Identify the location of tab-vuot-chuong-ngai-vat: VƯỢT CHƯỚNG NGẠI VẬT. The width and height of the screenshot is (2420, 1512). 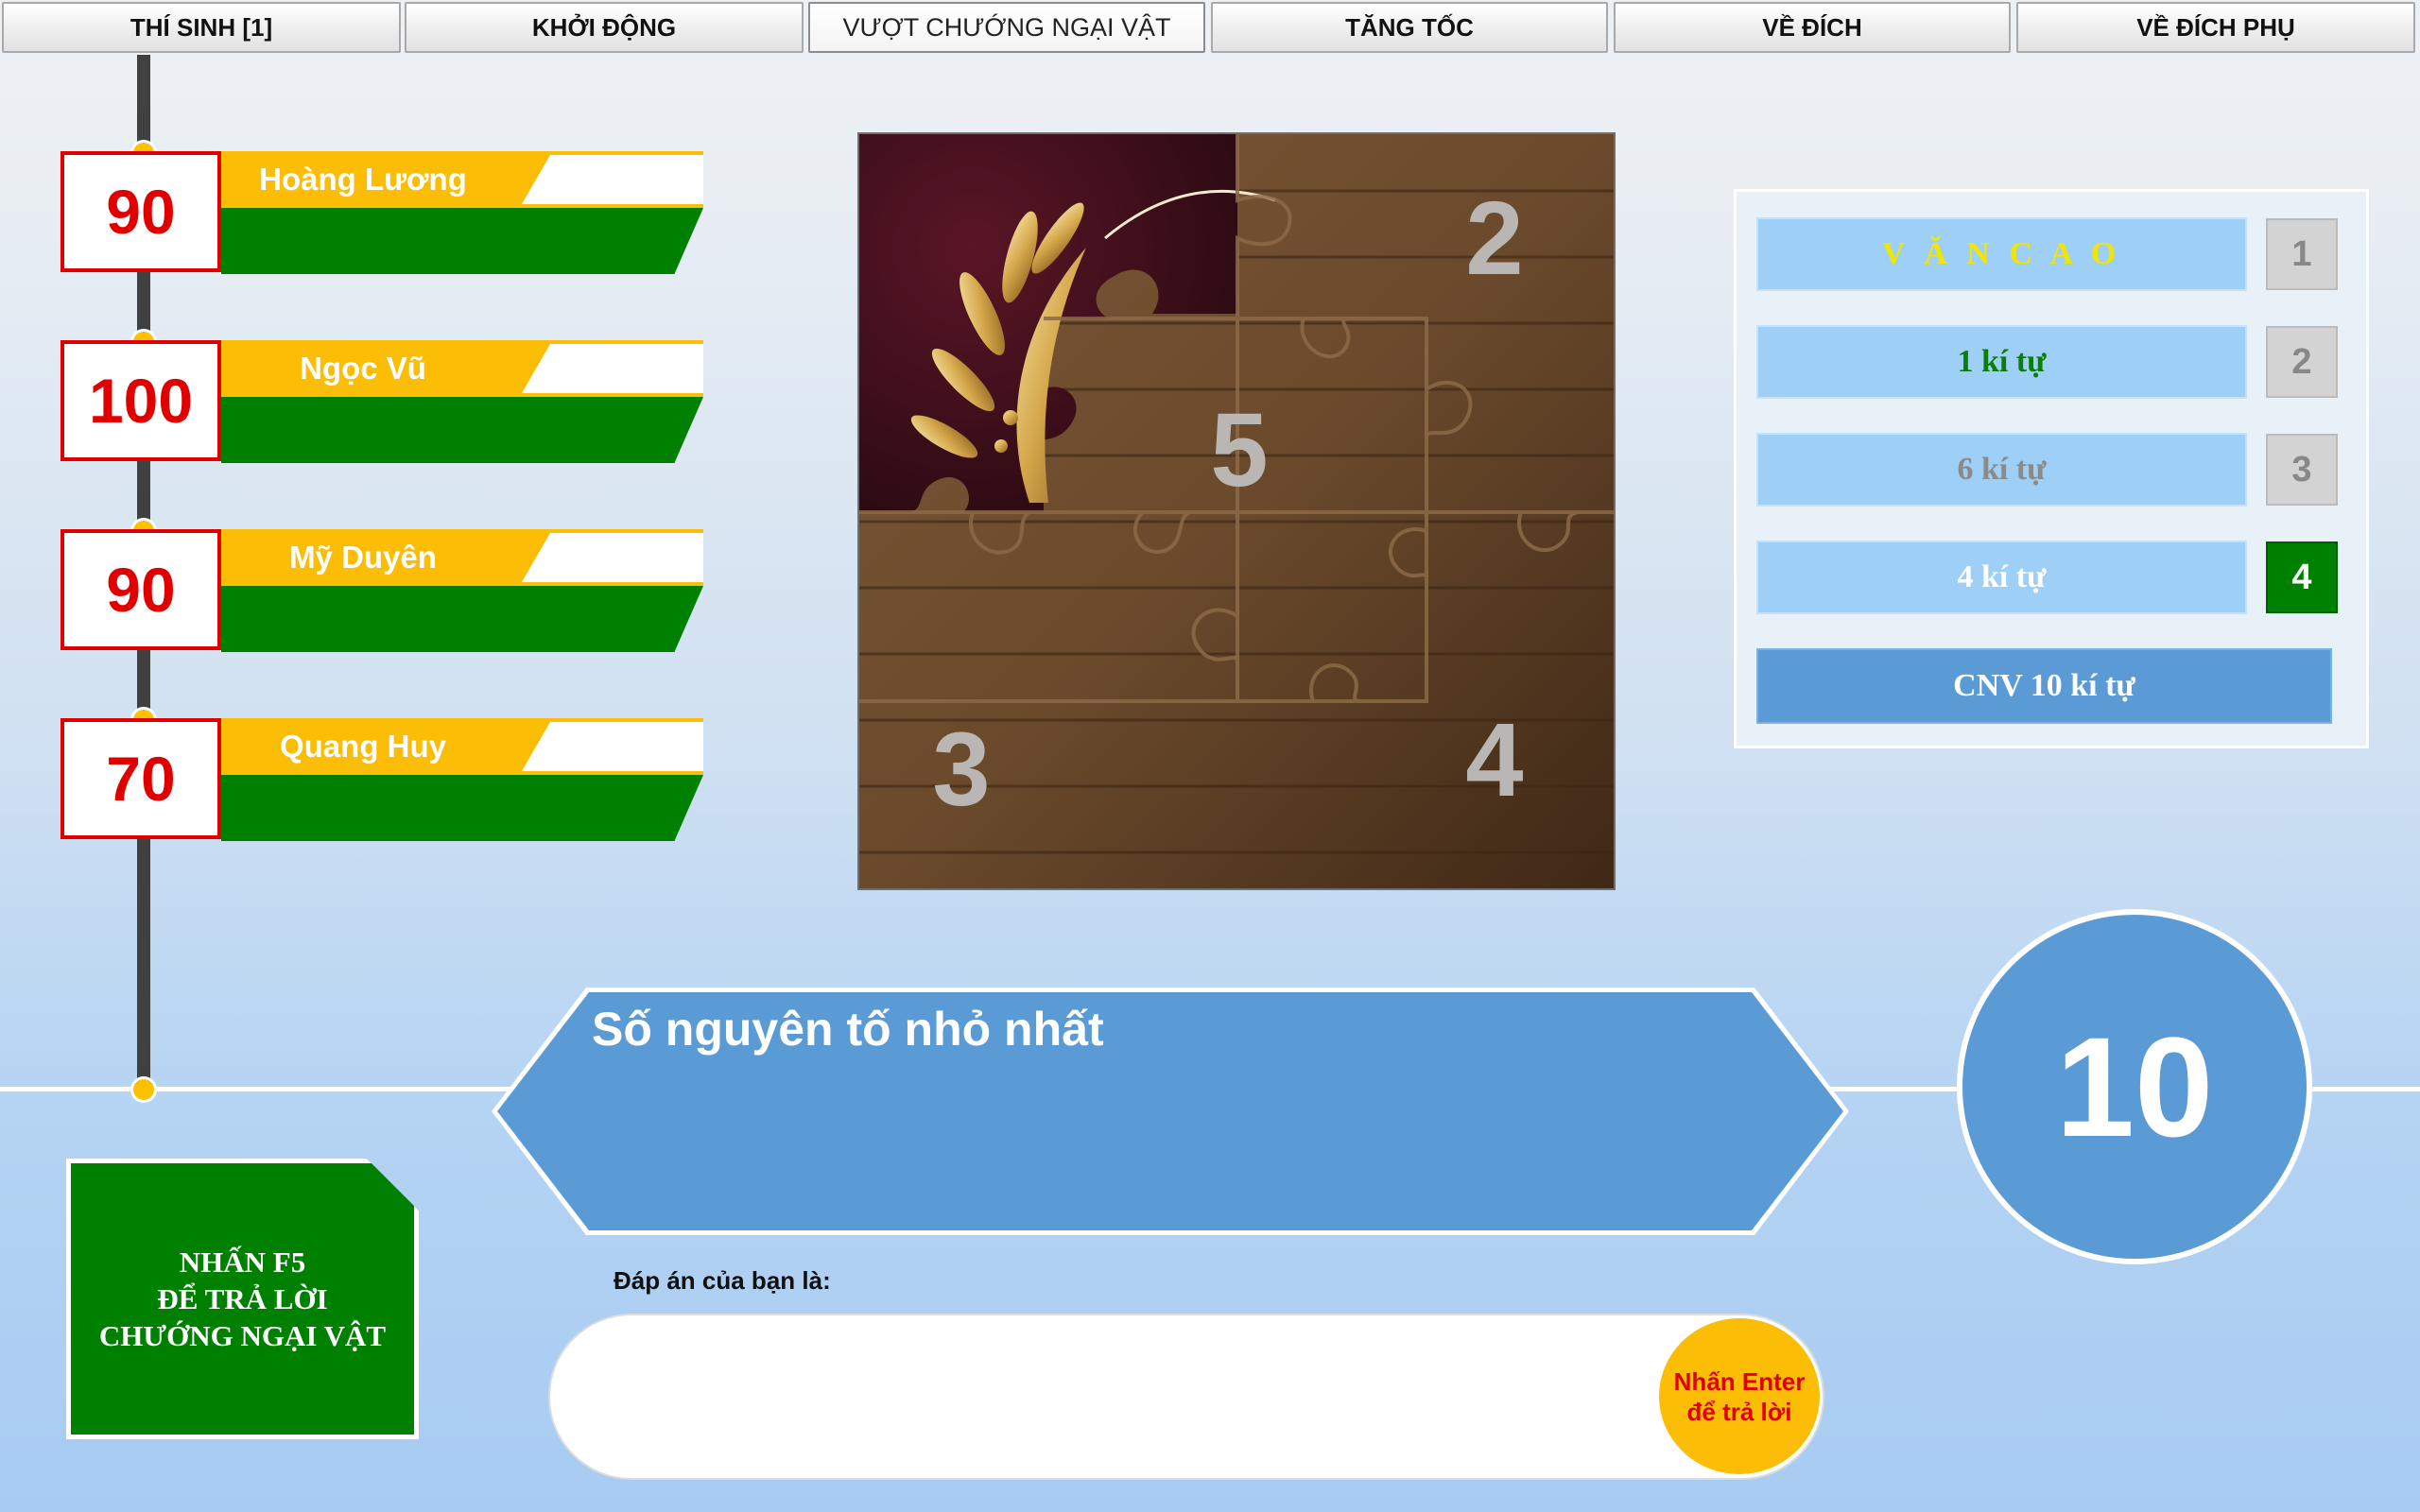
(1006, 27).